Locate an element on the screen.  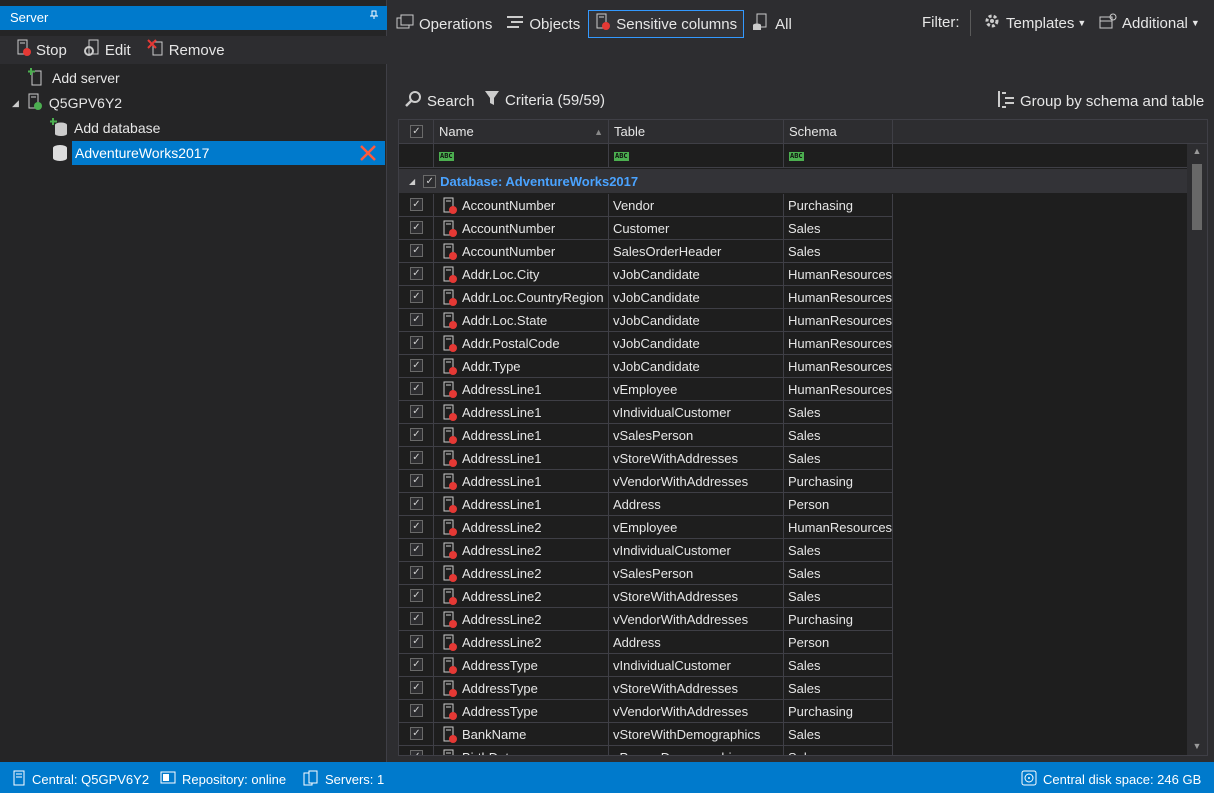
stop-button: Stop is located at coordinates (41, 50).